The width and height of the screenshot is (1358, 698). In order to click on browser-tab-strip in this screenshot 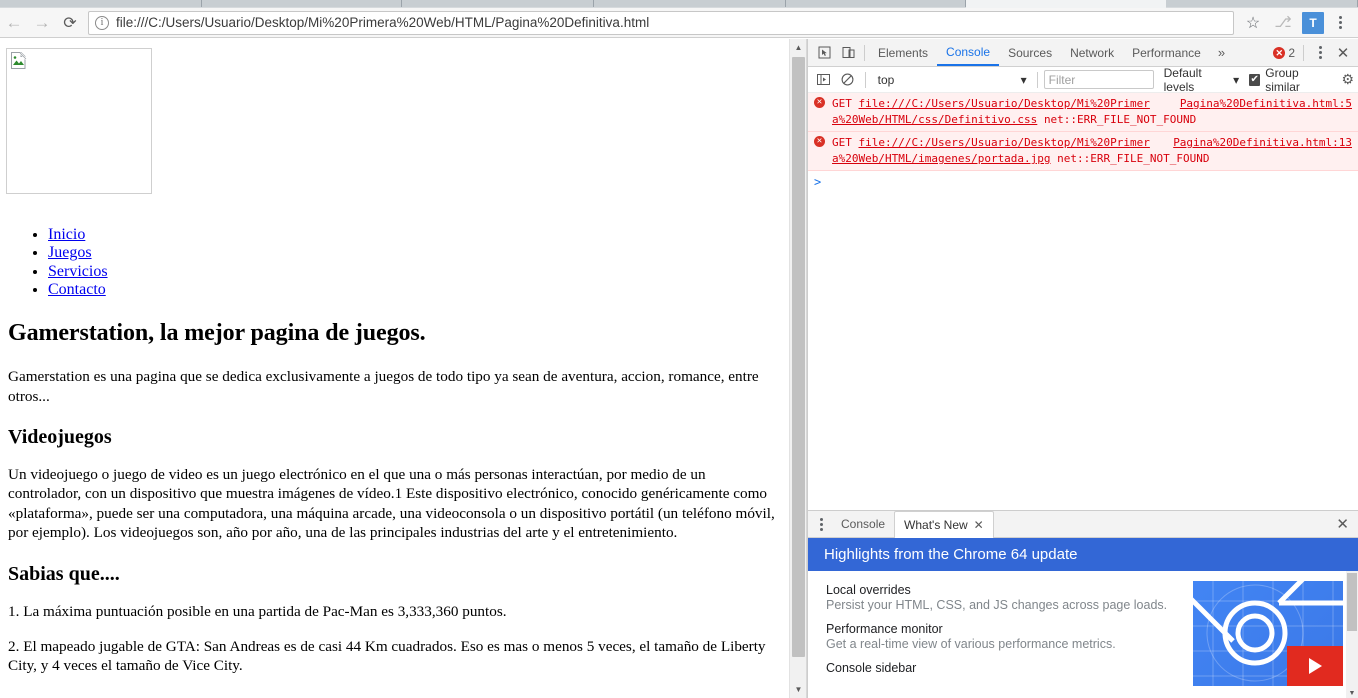, I will do `click(679, 4)`.